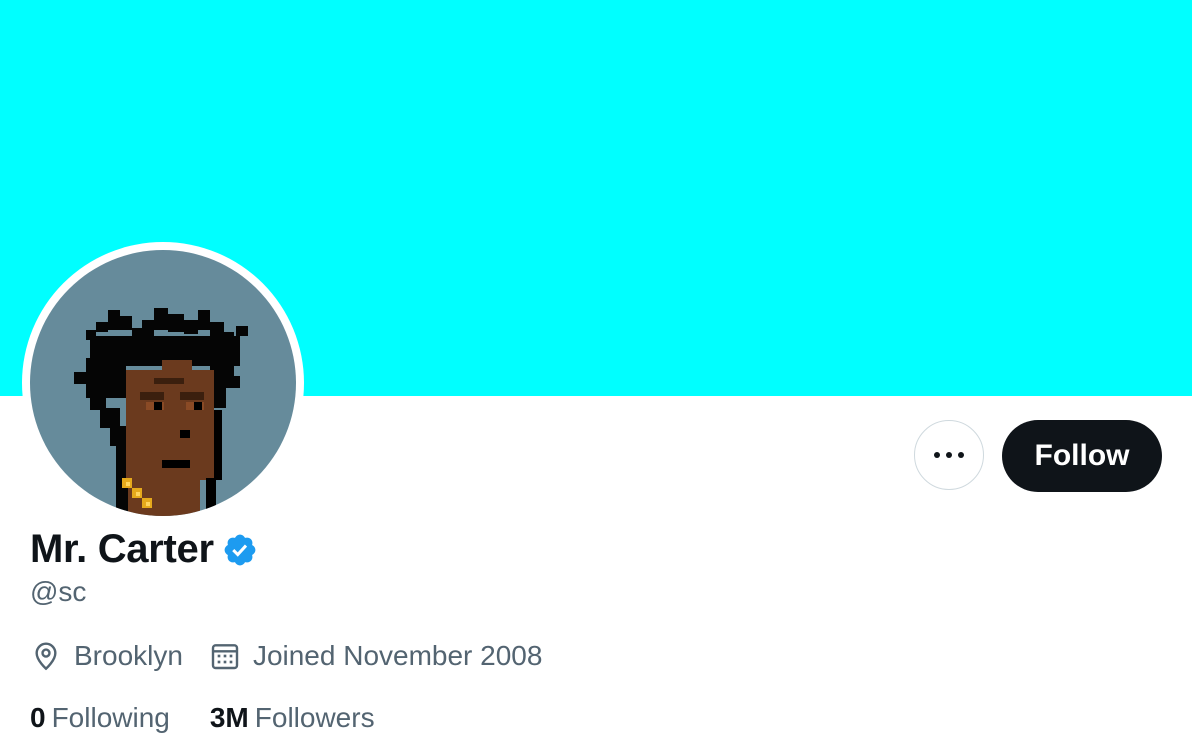  I want to click on location-item: Brooklyn, so click(106, 656).